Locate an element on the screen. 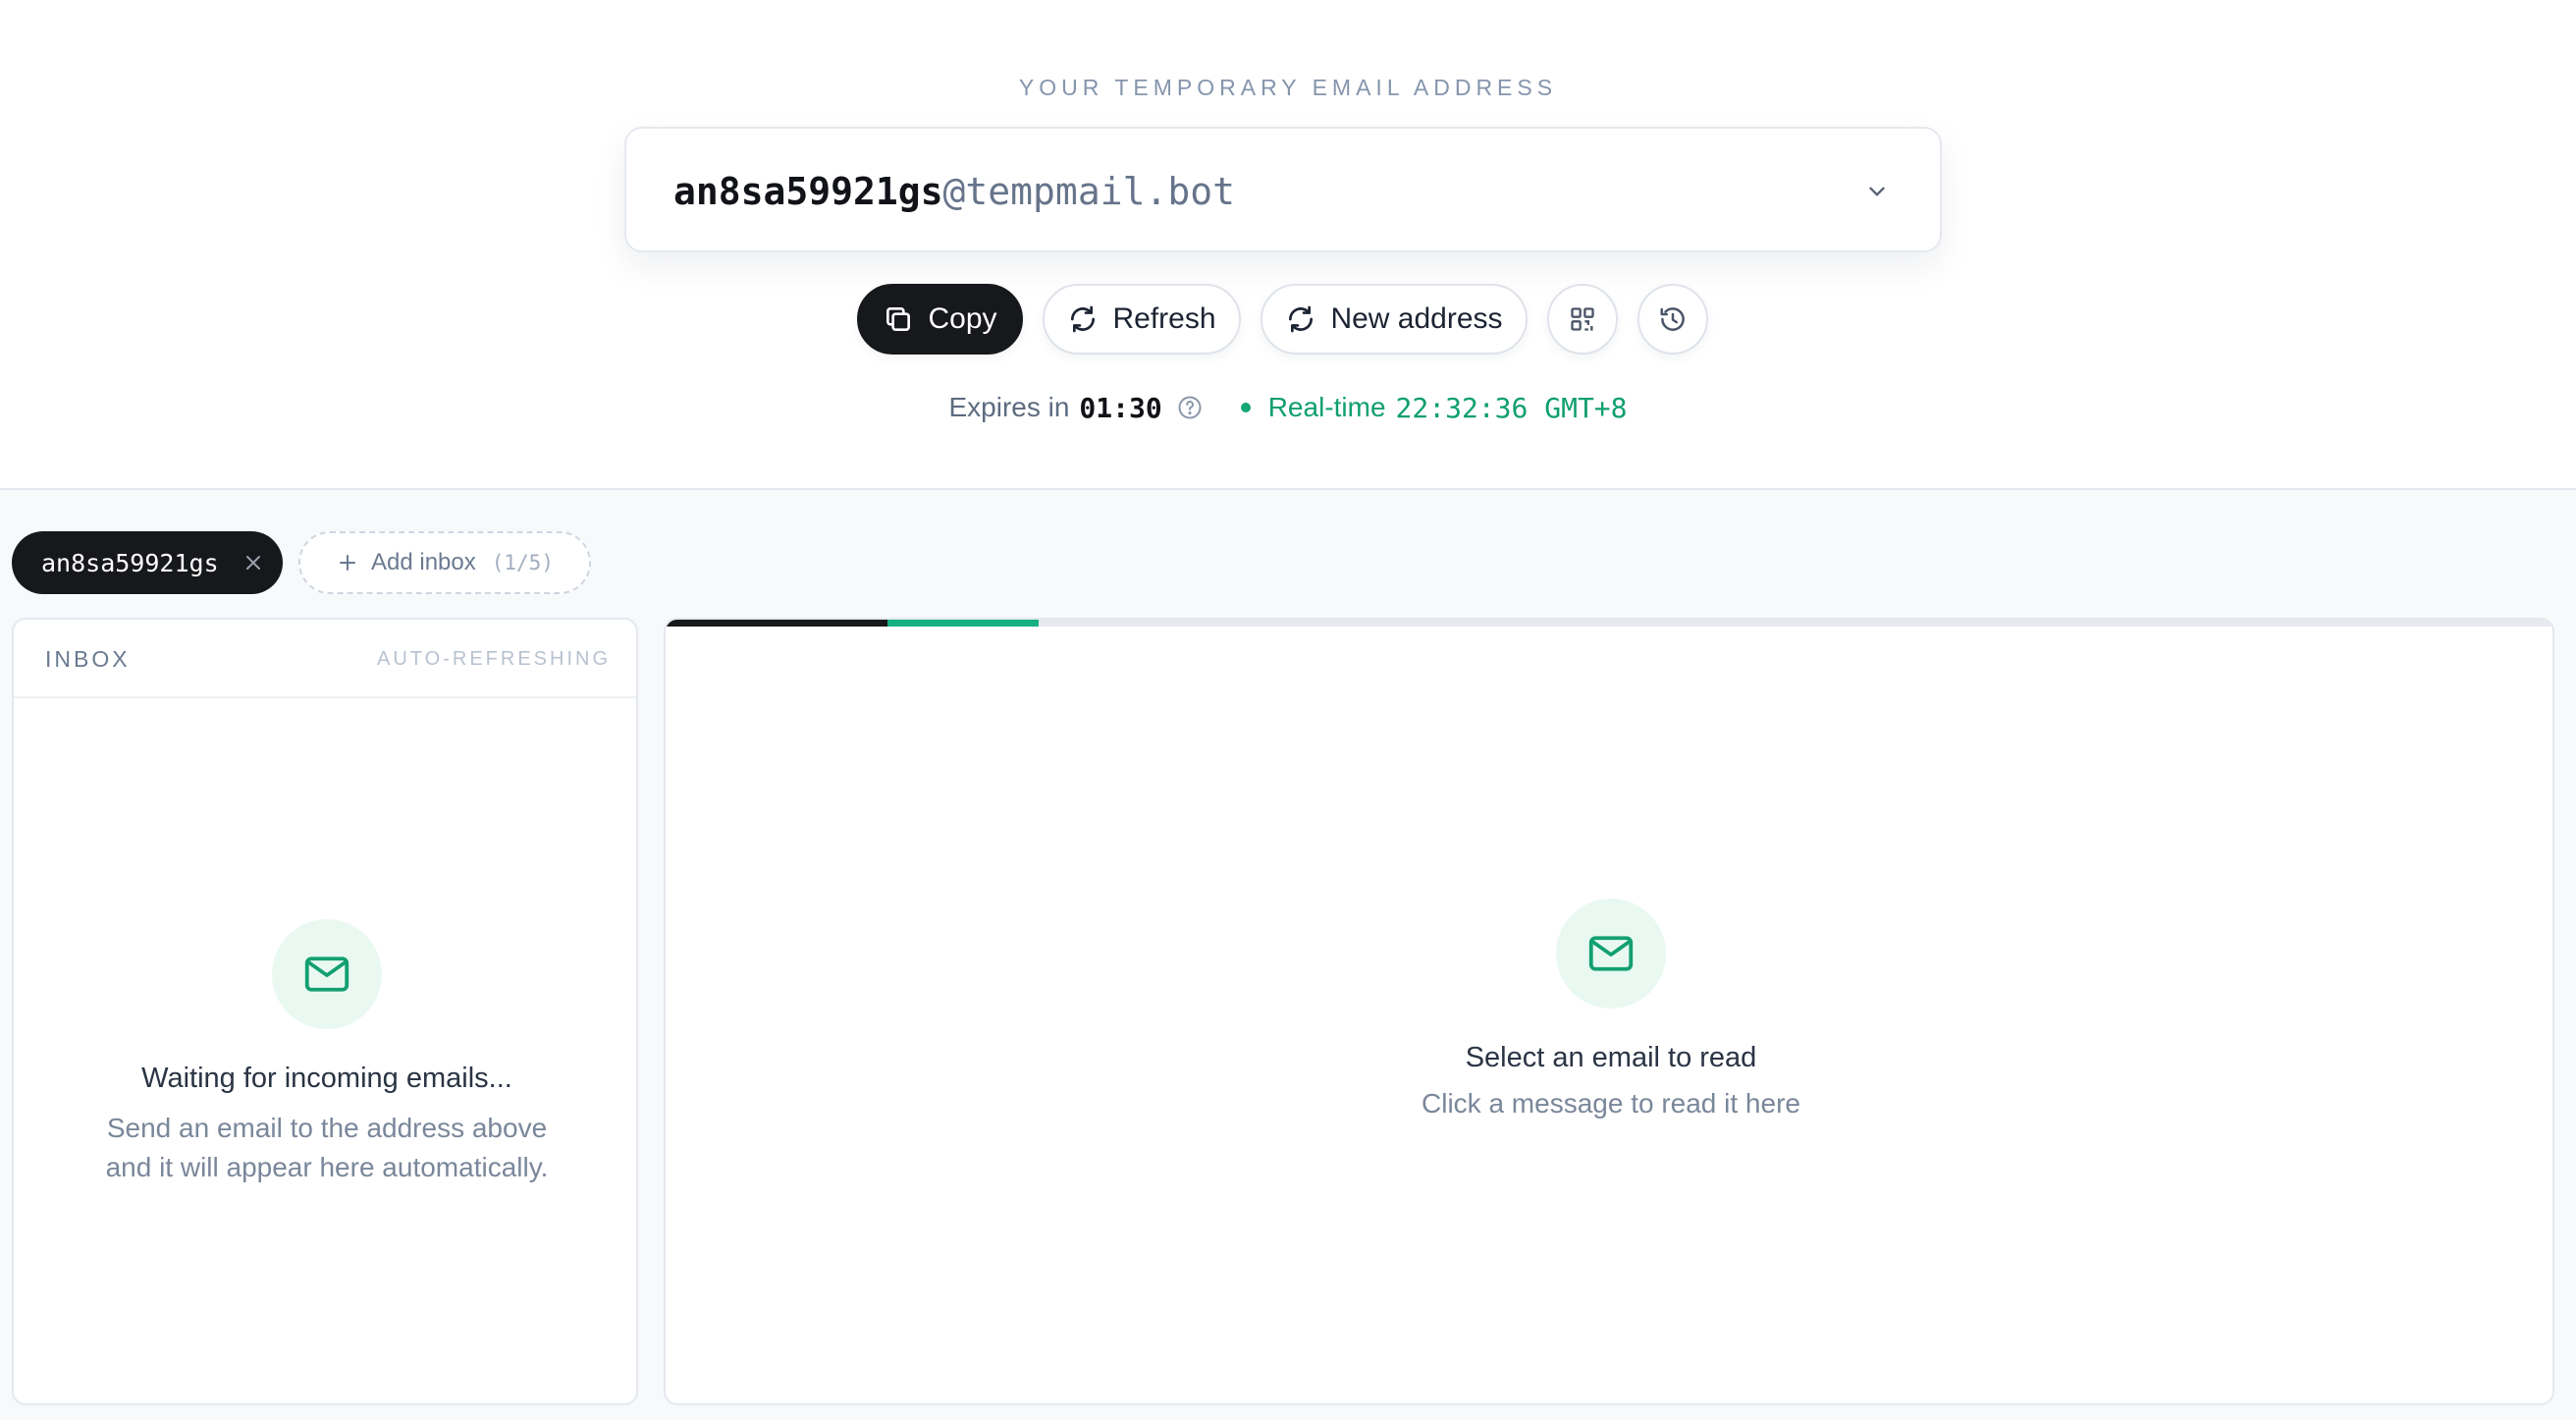 The height and width of the screenshot is (1420, 2576). history-icon is located at coordinates (1673, 319).